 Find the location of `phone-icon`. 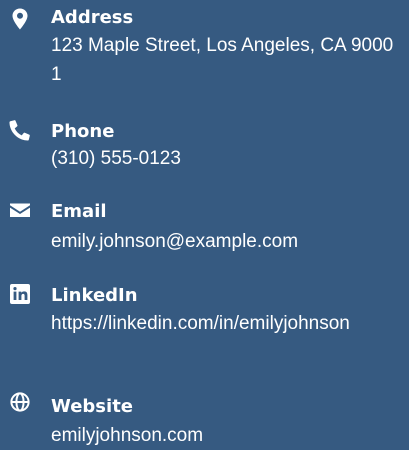

phone-icon is located at coordinates (20, 130).